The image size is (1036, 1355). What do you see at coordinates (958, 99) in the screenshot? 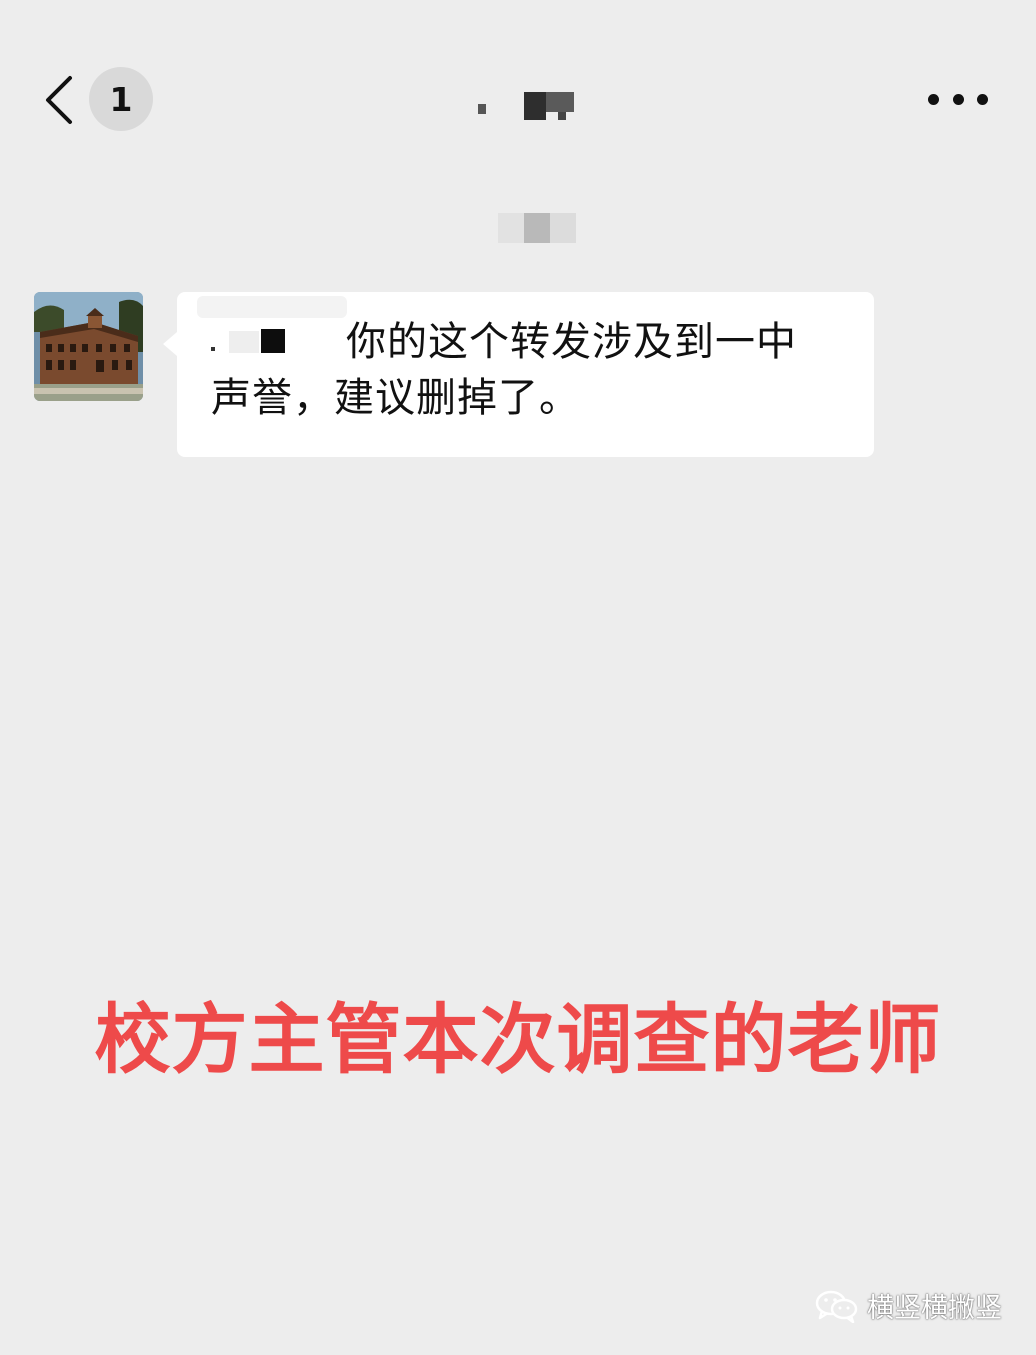
I see `more-button` at bounding box center [958, 99].